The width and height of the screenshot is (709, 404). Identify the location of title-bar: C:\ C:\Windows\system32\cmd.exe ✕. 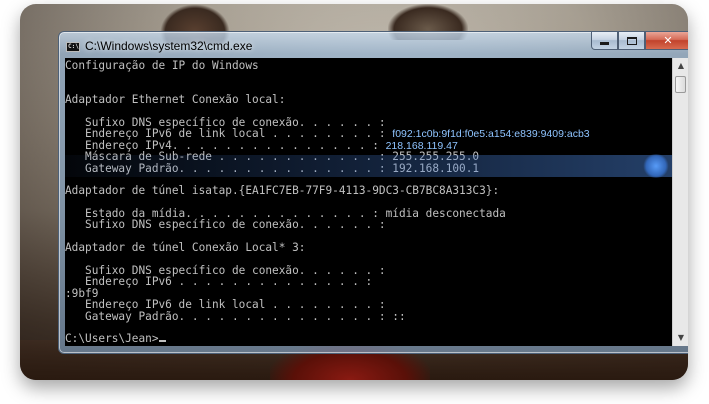
(373, 45).